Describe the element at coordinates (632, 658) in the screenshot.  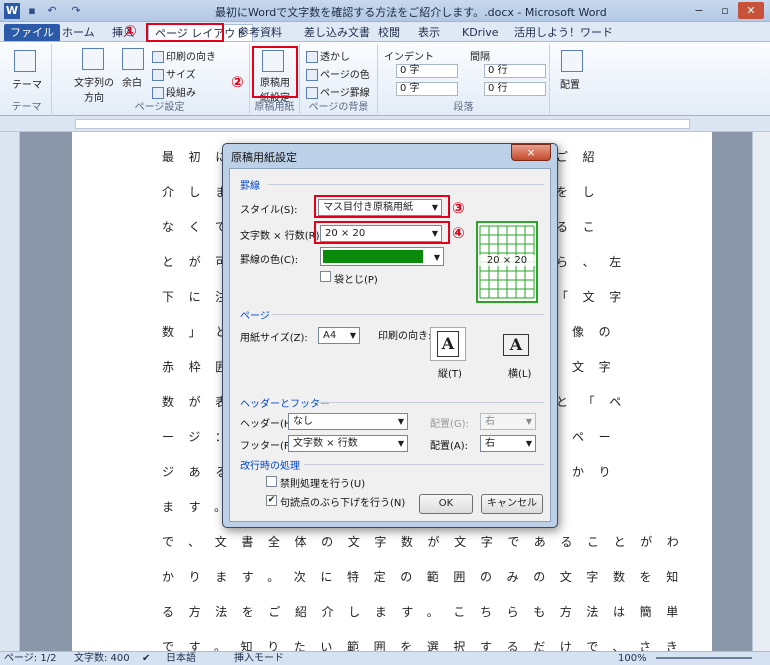
I see `status-zoom: 100%` at that location.